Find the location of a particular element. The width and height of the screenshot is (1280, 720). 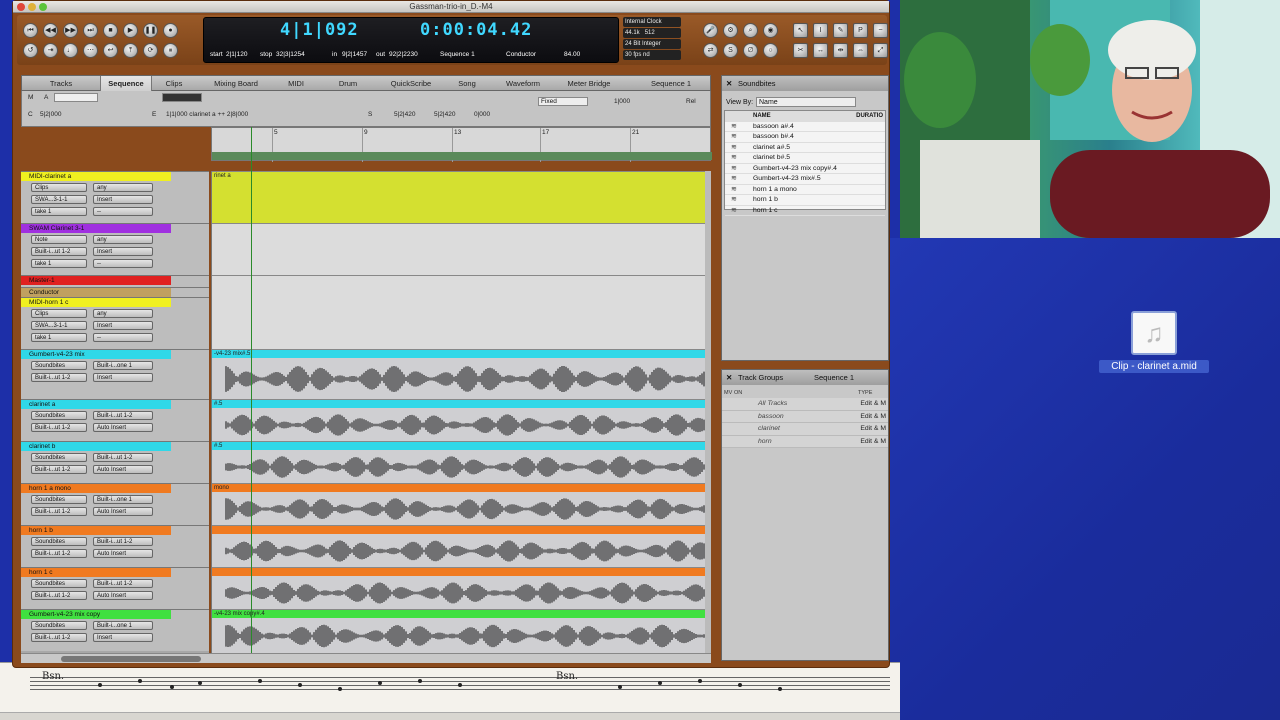

loop-bar is located at coordinates (462, 156).